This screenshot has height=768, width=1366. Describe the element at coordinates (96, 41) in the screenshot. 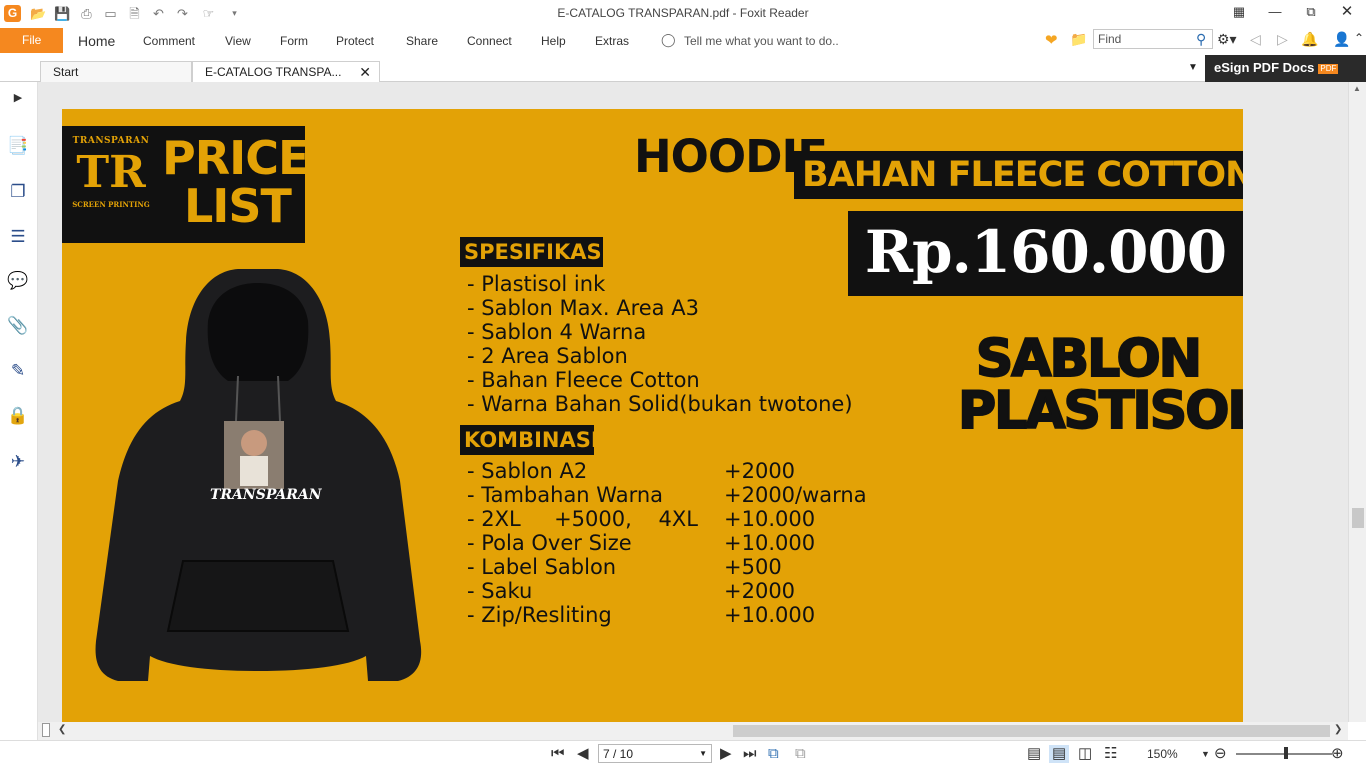

I see `menu-home: Home` at that location.